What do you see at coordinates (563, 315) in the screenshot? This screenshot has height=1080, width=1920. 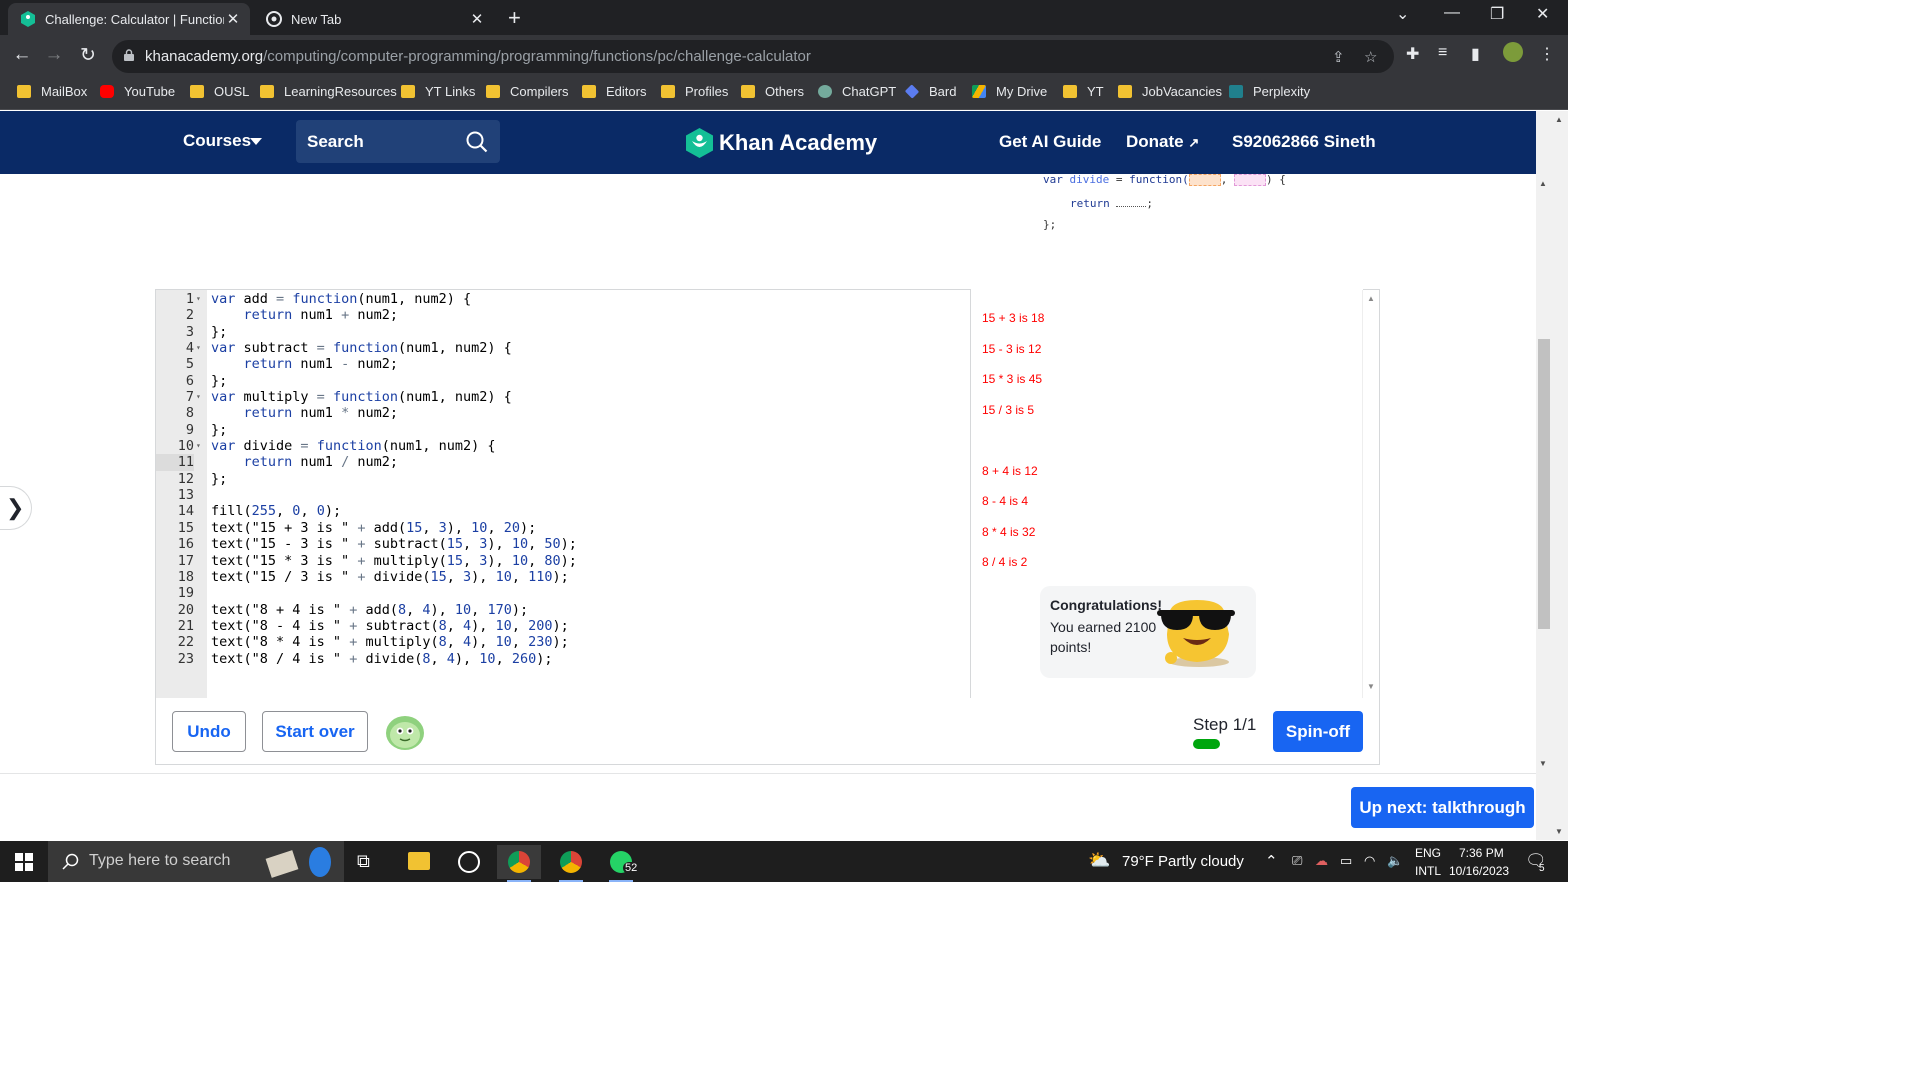 I see `code-line: 2 return num1 + num2;` at bounding box center [563, 315].